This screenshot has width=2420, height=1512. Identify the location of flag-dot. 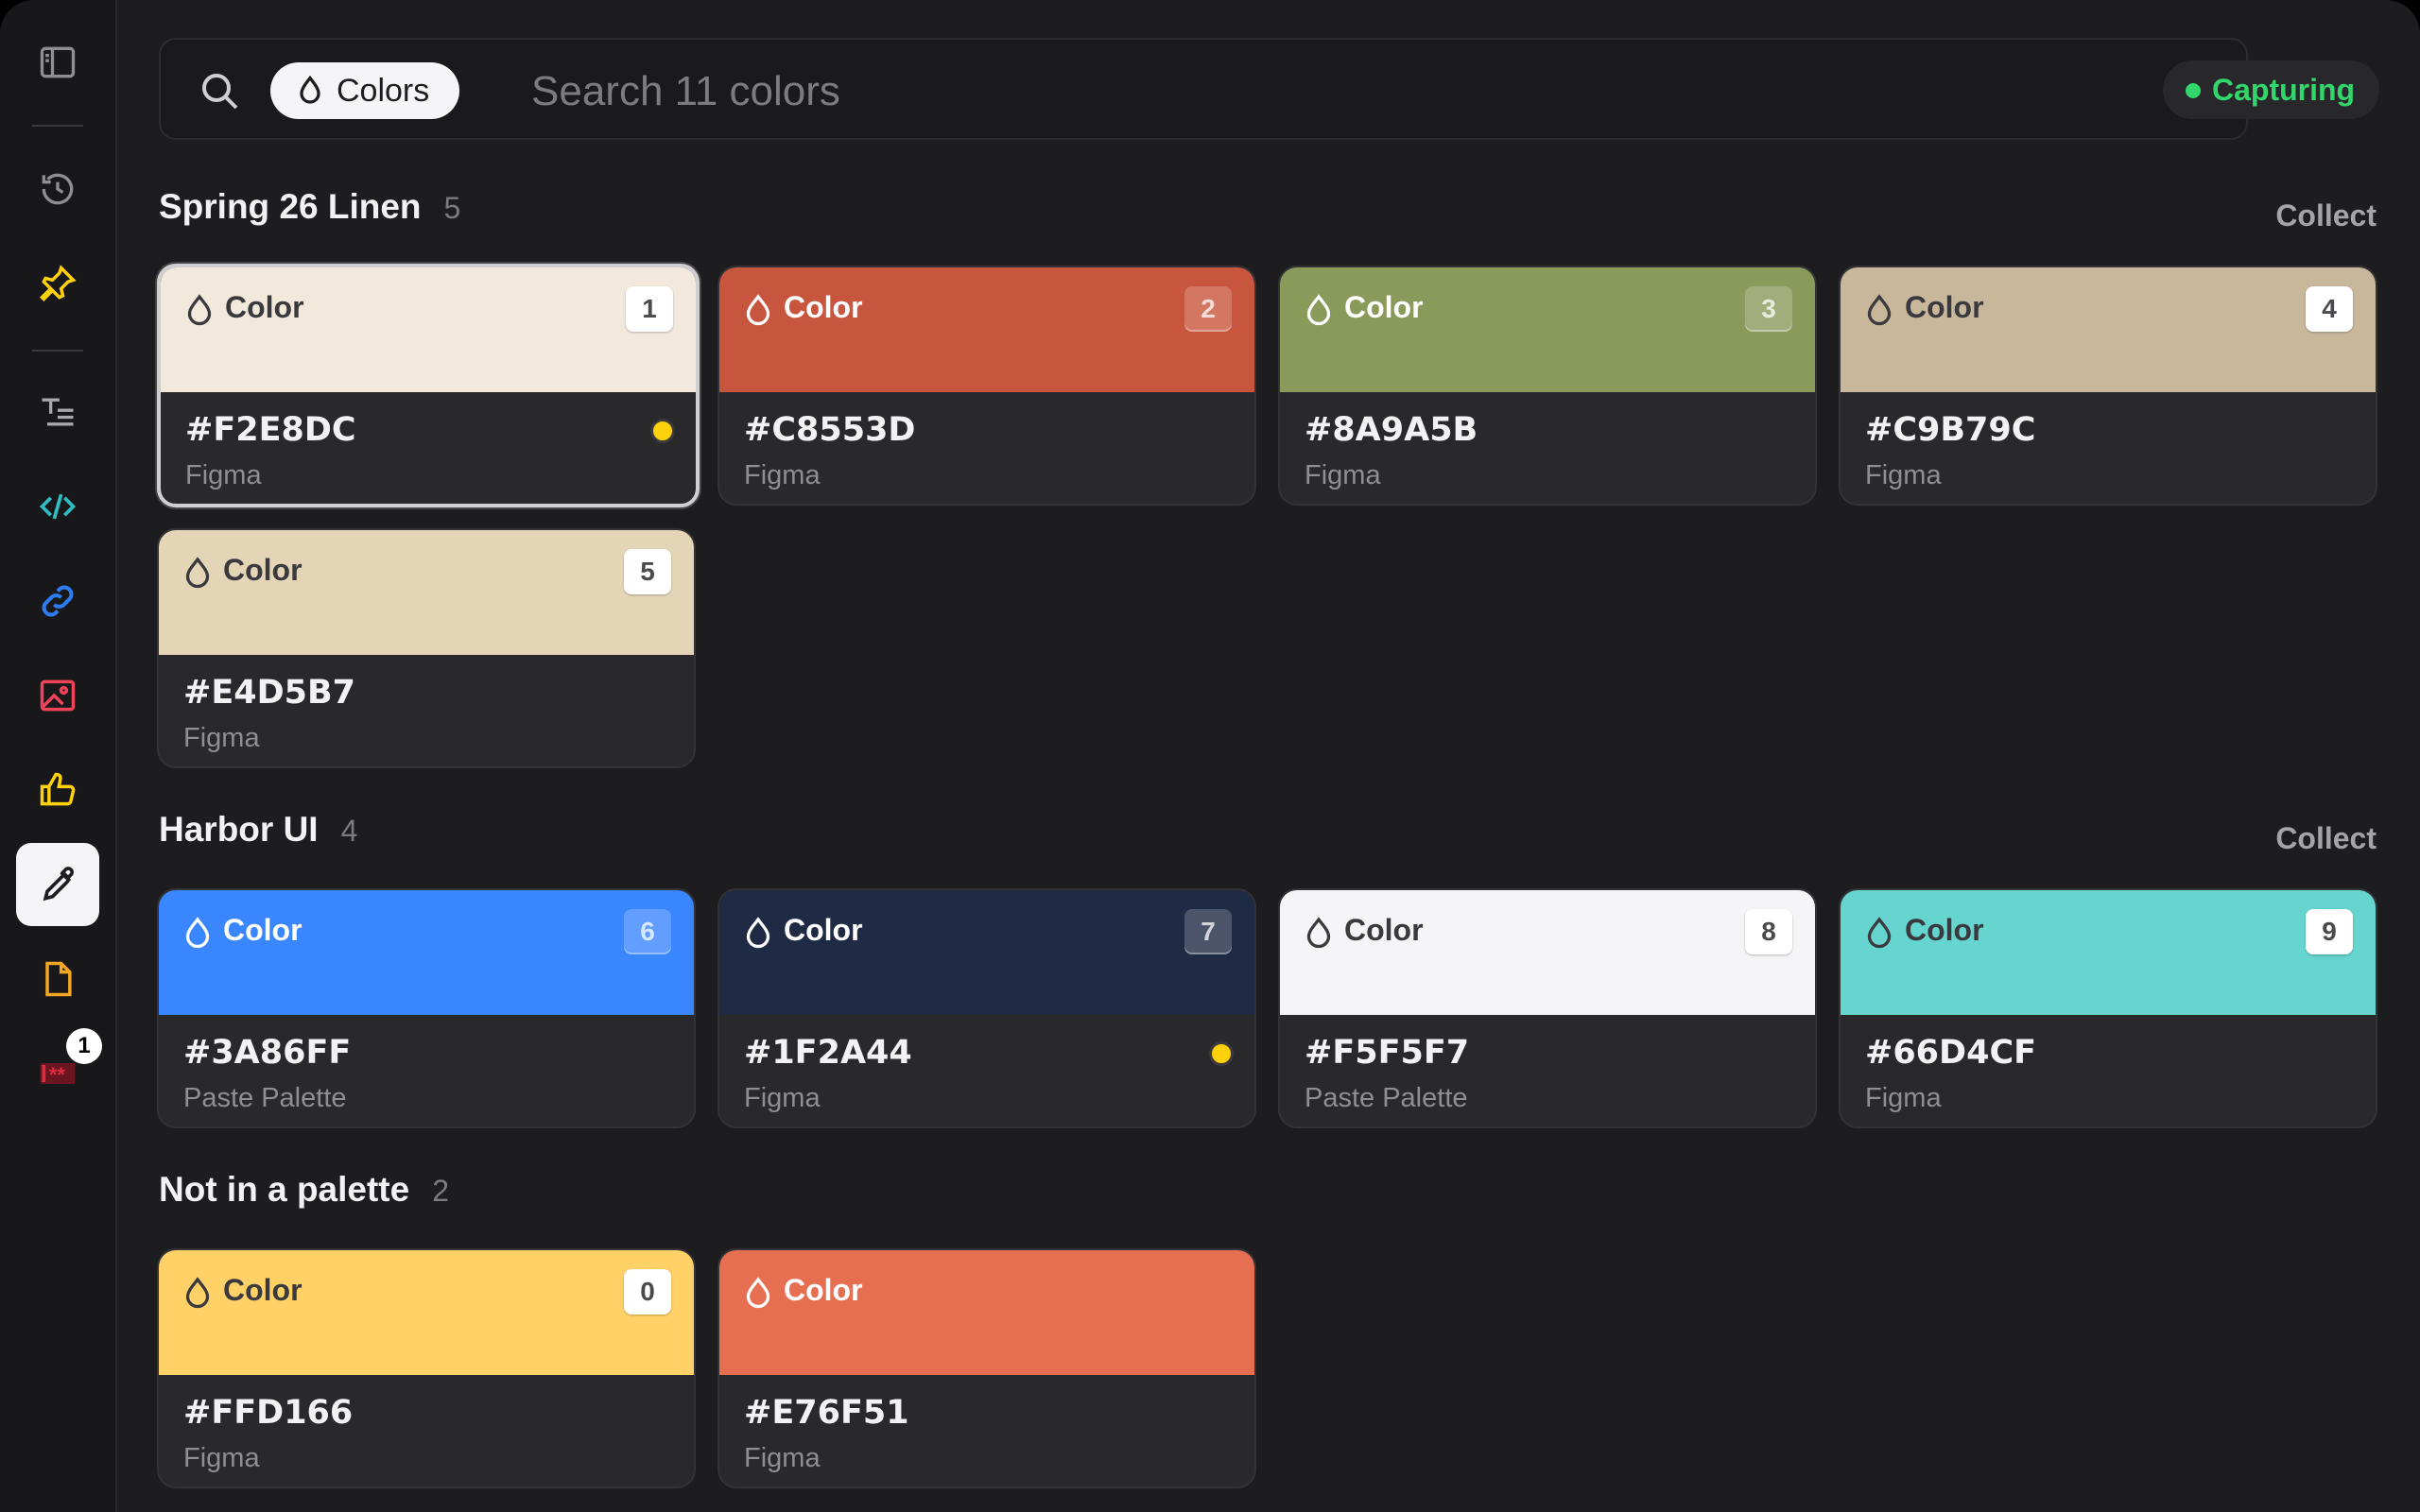
(662, 431).